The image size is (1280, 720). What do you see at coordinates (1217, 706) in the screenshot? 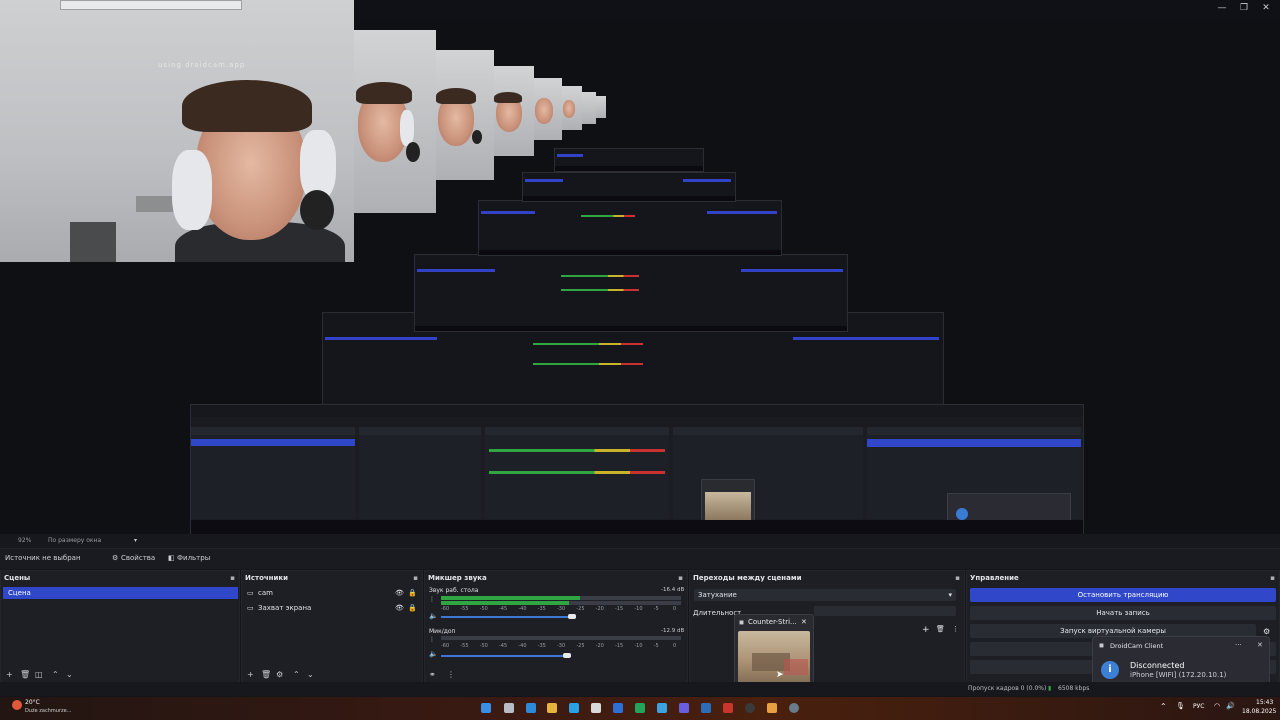
I see `wifi-icon: ◠` at bounding box center [1217, 706].